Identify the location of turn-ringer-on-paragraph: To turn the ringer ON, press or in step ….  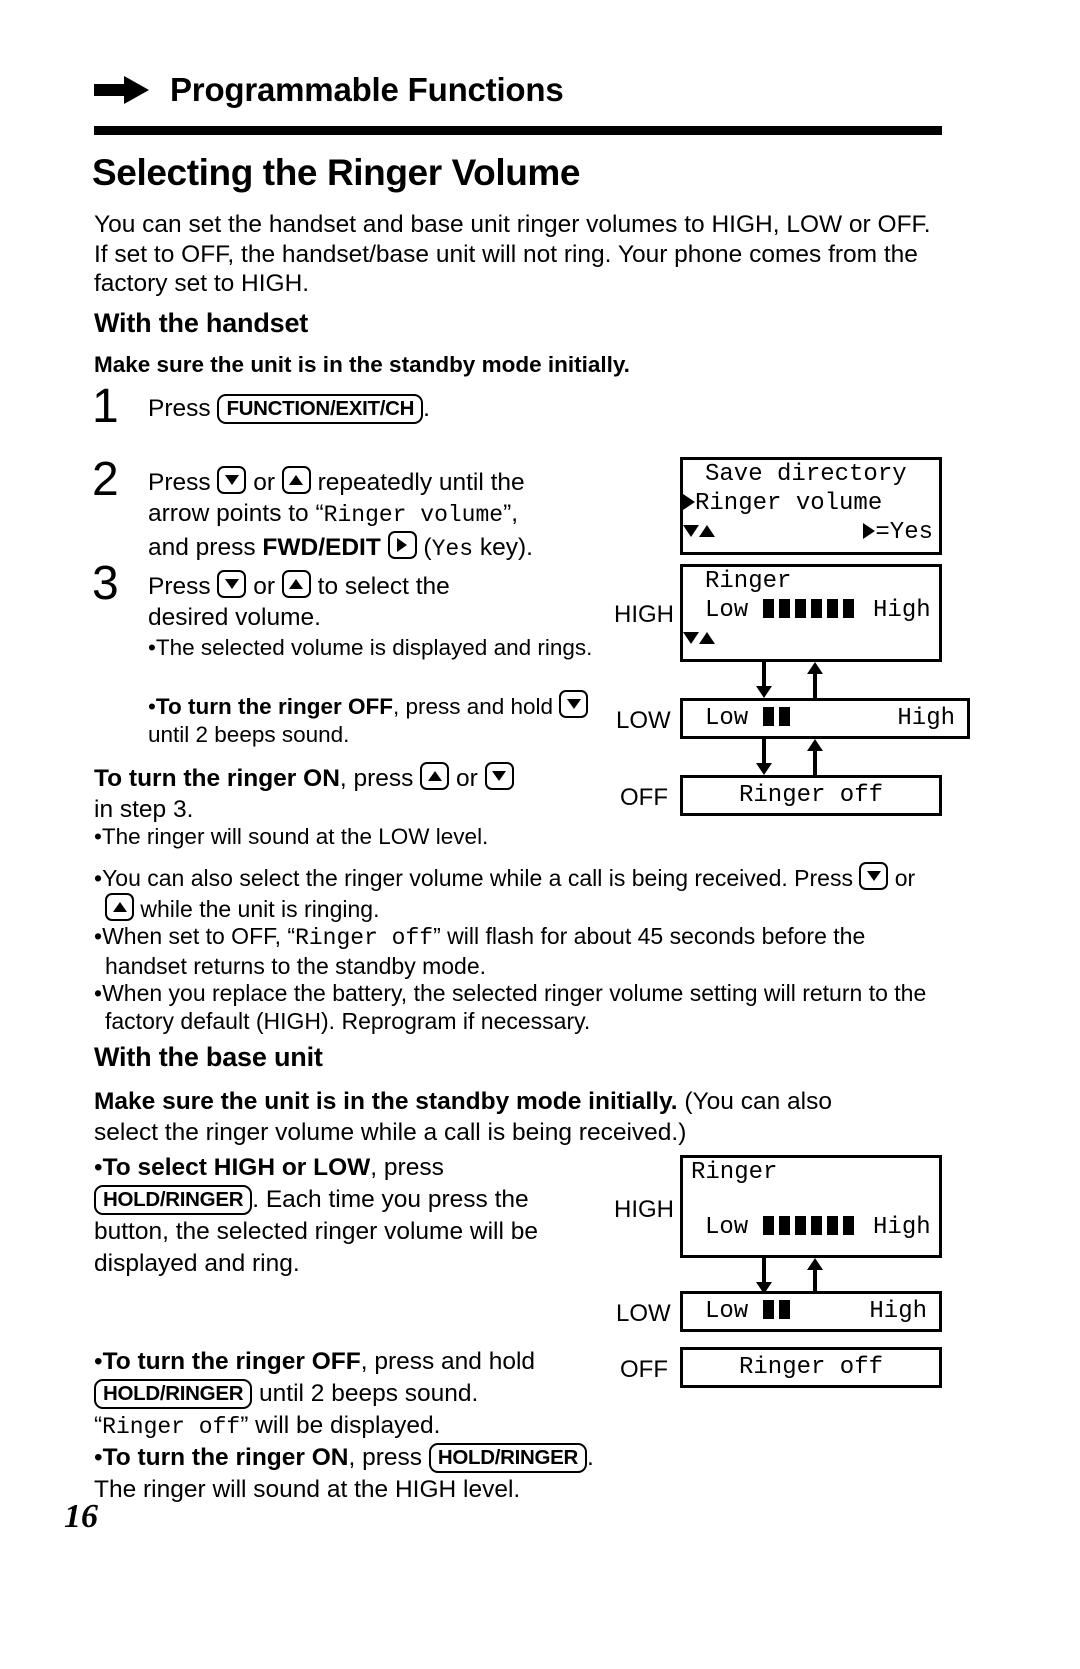
(354, 793).